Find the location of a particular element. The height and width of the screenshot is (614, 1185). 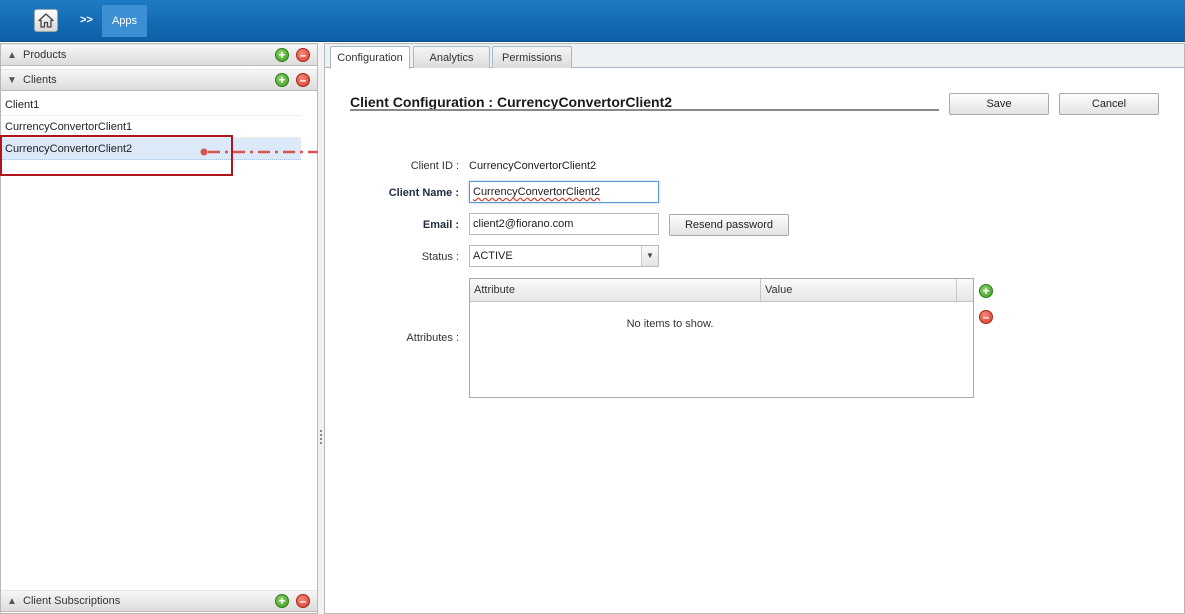

clients-title: Clients is located at coordinates (40, 80).